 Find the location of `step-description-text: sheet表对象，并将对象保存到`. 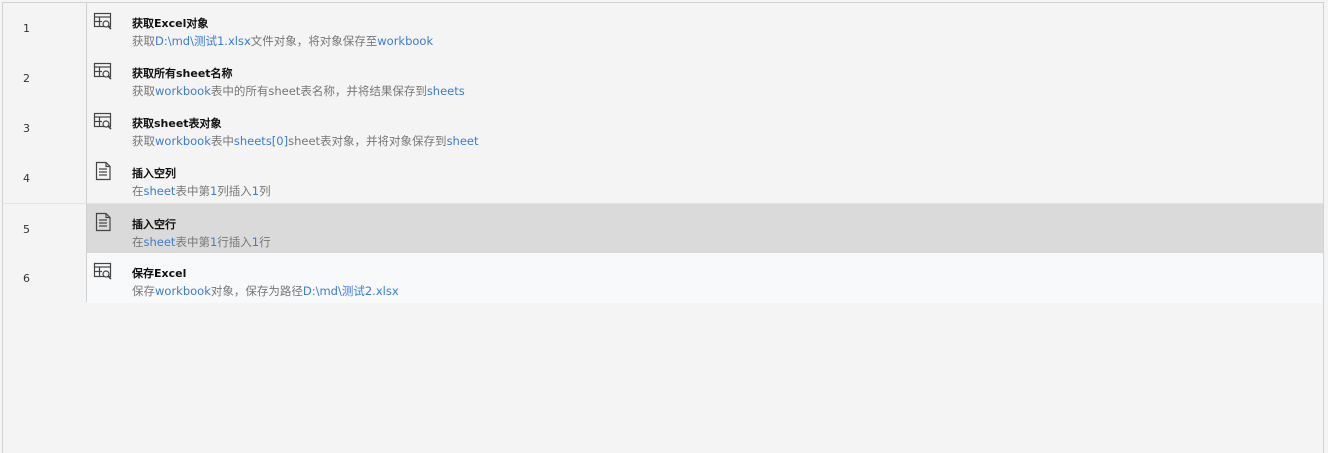

step-description-text: sheet表对象，并将对象保存到 is located at coordinates (367, 141).